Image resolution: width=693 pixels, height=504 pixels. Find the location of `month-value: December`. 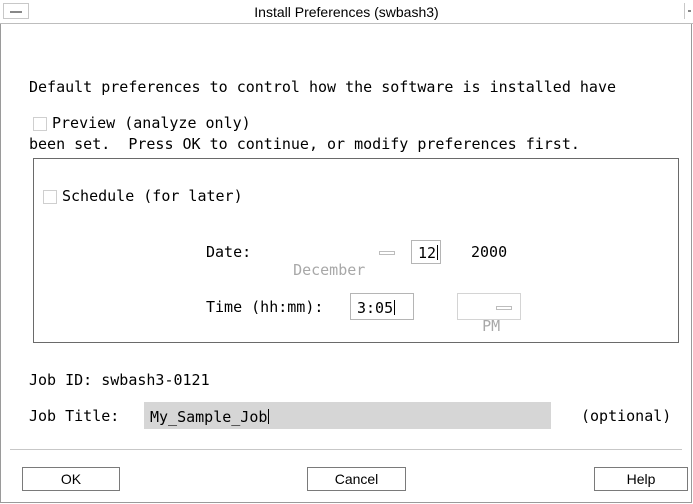

month-value: December is located at coordinates (329, 270).